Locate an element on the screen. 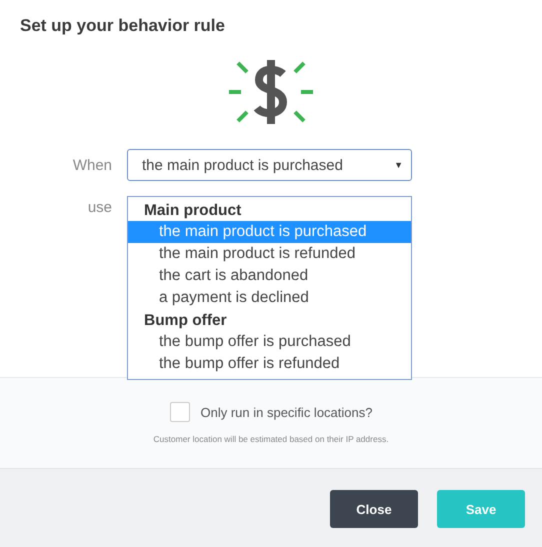  field-label: use is located at coordinates (99, 207).